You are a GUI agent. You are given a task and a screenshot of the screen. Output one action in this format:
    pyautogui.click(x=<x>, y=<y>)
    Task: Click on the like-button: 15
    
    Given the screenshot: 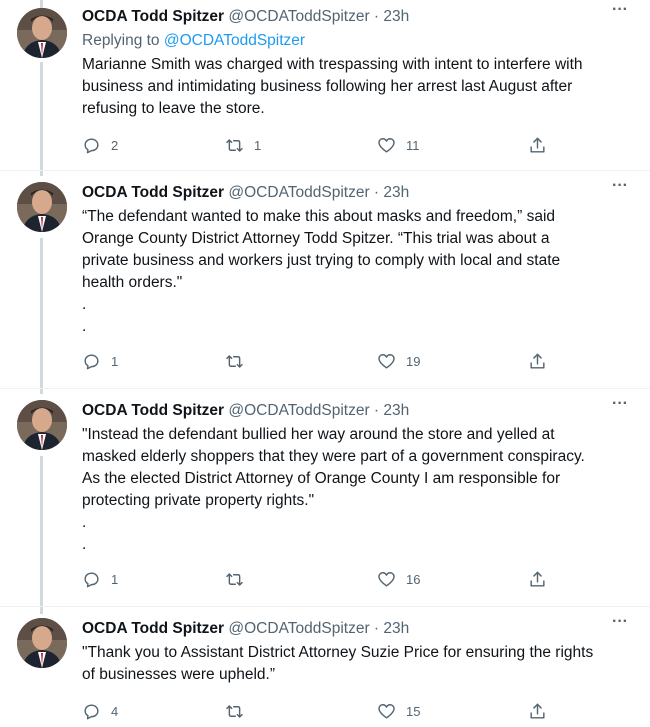 What is the action you would take?
    pyautogui.click(x=398, y=711)
    